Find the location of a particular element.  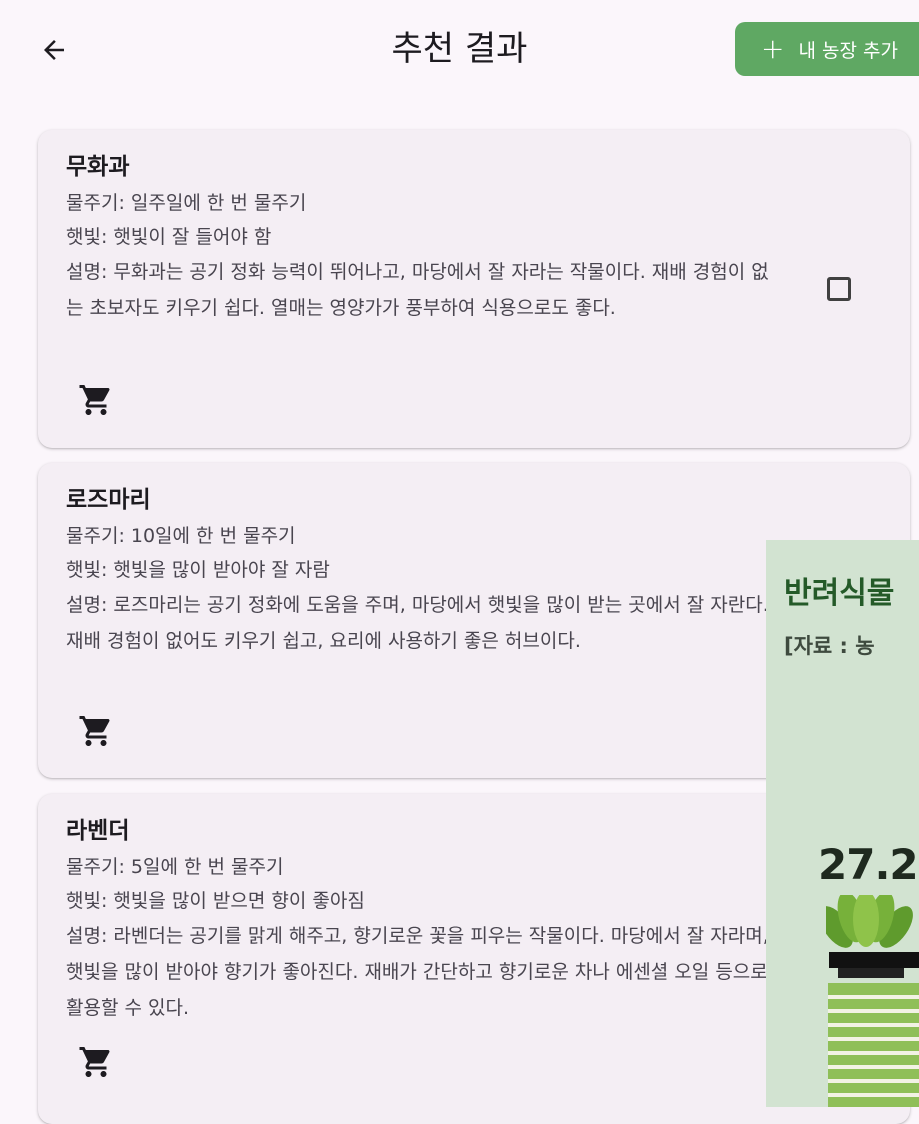

plus-icon: + is located at coordinates (773, 48).